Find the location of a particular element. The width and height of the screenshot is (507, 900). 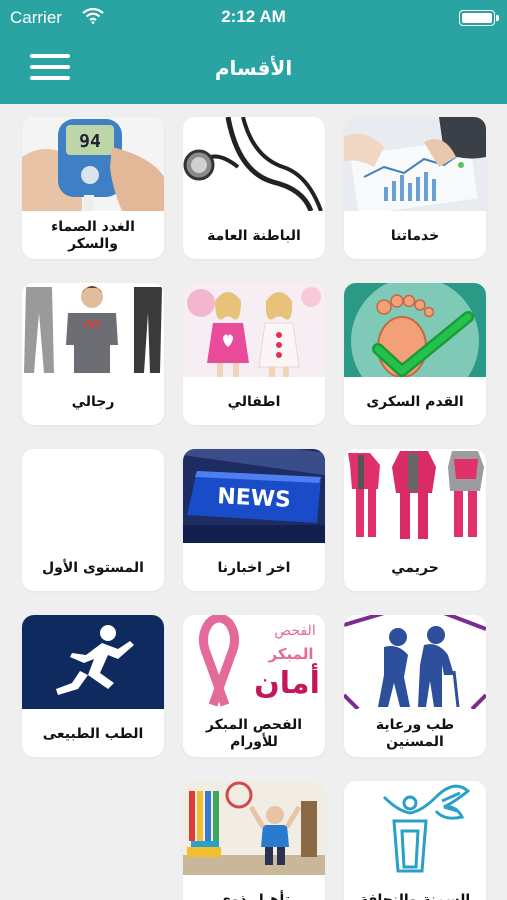

mens-clothing-image is located at coordinates (93, 330).